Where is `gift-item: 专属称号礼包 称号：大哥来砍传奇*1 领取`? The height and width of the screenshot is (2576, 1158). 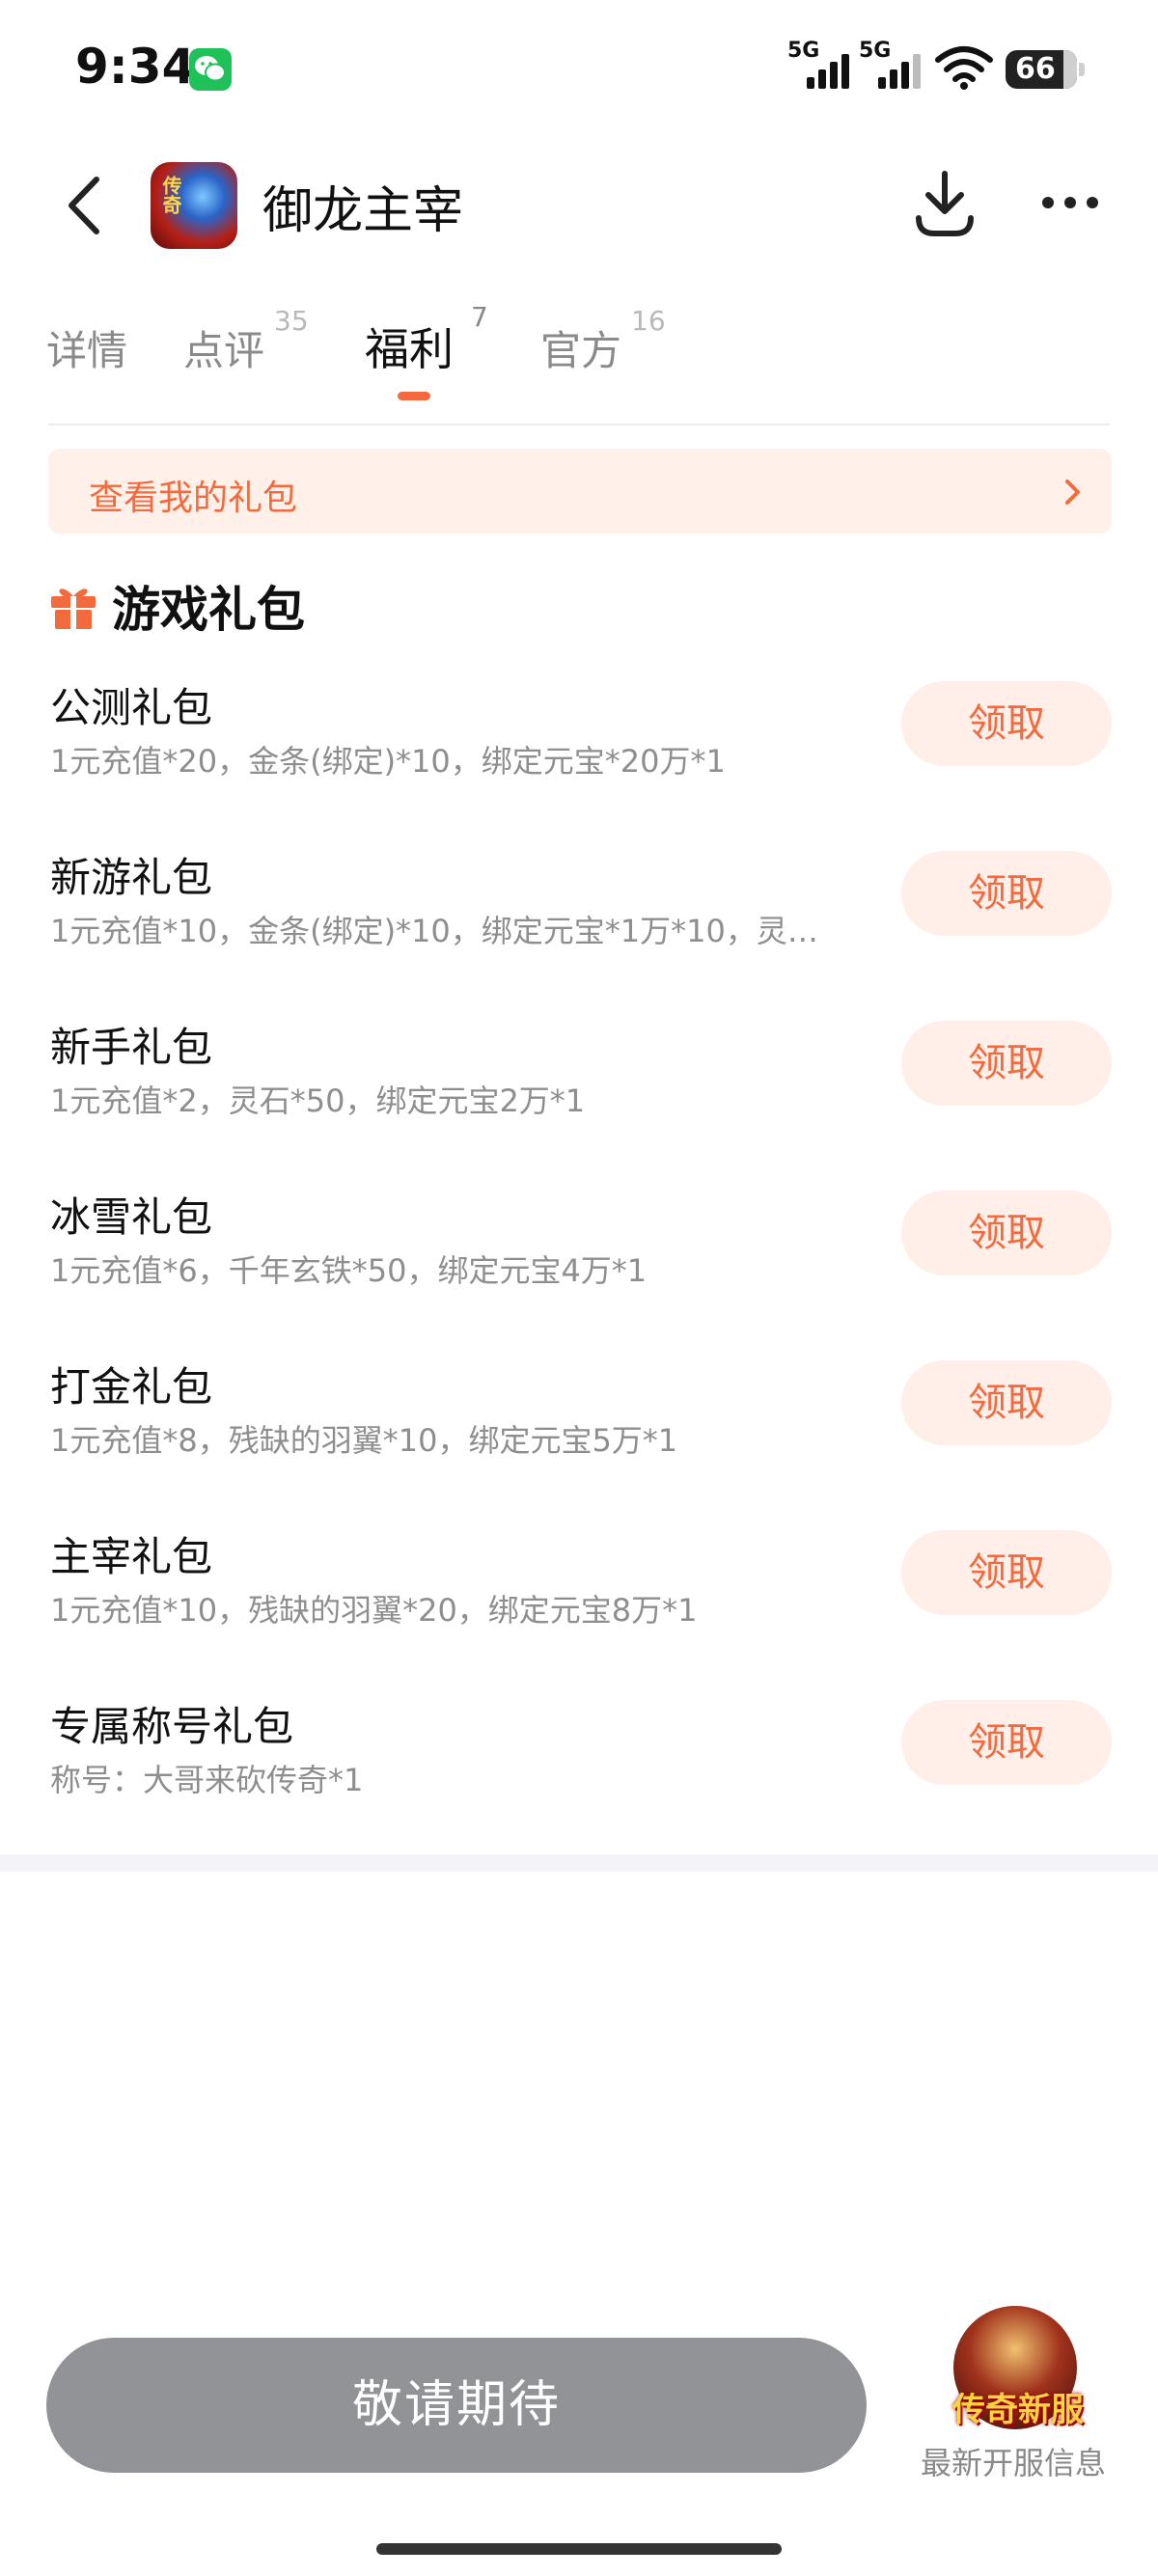
gift-item: 专属称号礼包 称号：大哥来砍传奇*1 领取 is located at coordinates (579, 1775).